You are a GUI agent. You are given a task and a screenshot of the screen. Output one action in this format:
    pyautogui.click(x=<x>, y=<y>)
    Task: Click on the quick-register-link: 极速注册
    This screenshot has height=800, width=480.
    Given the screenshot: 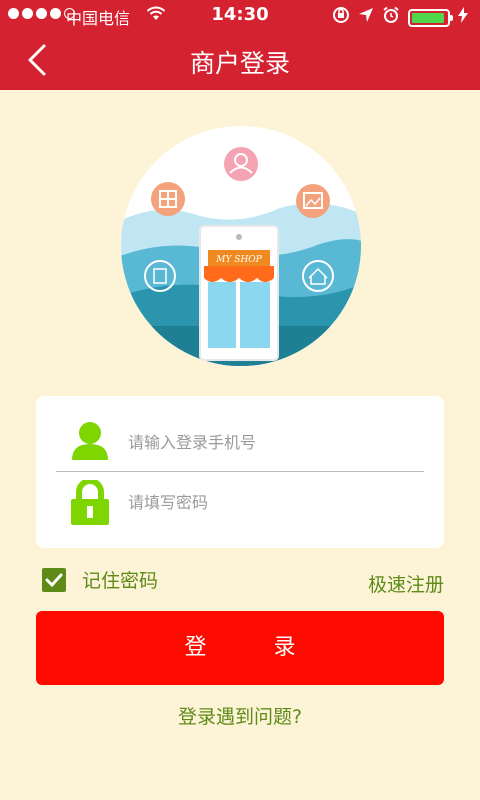 What is the action you would take?
    pyautogui.click(x=406, y=583)
    